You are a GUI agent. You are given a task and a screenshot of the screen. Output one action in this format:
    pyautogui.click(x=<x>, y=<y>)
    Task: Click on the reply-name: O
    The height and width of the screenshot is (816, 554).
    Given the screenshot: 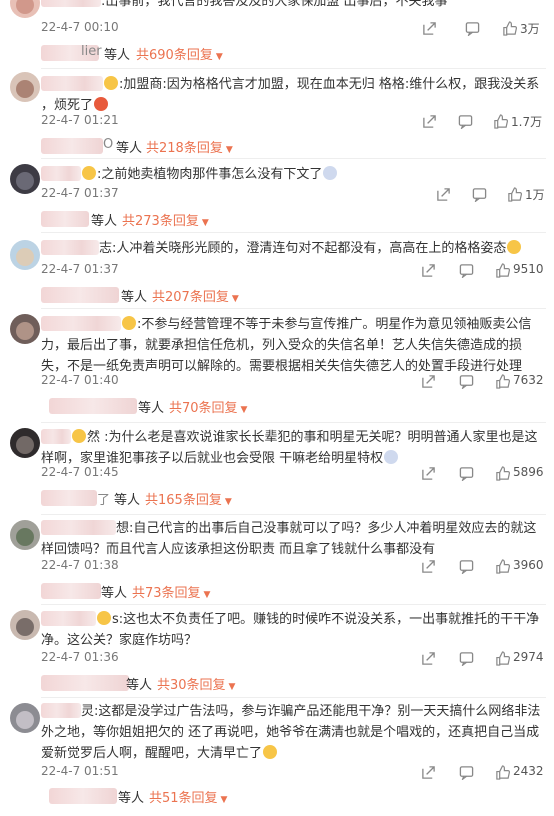 What is the action you would take?
    pyautogui.click(x=108, y=144)
    